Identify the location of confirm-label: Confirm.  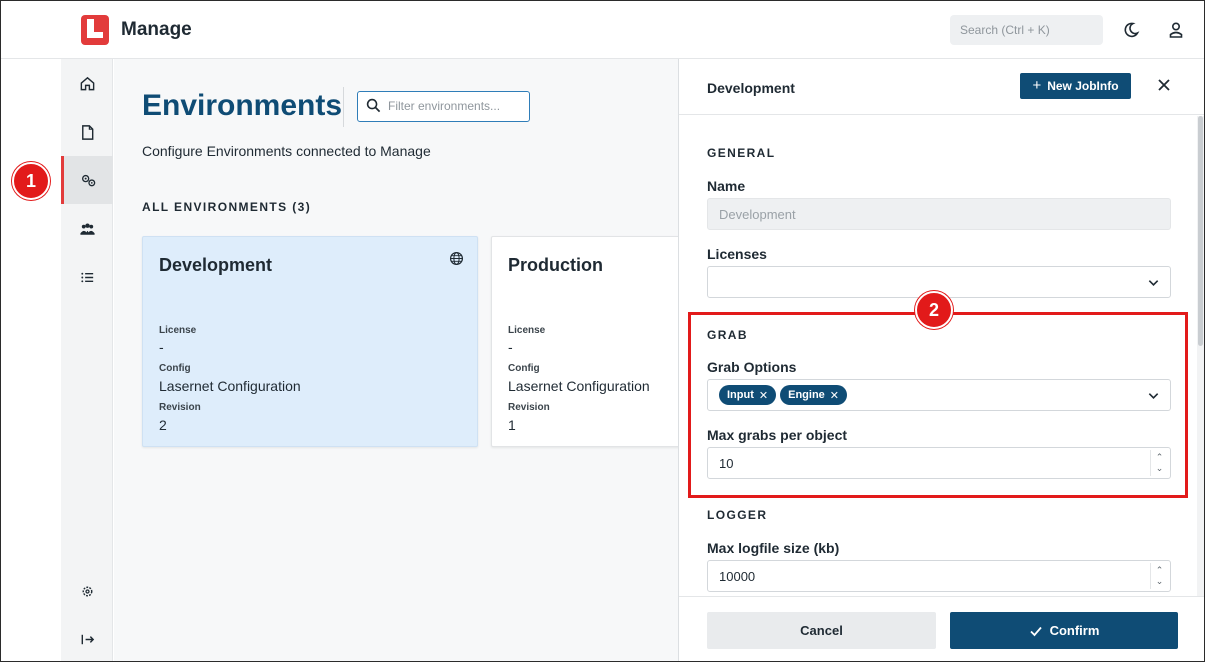
(1074, 630).